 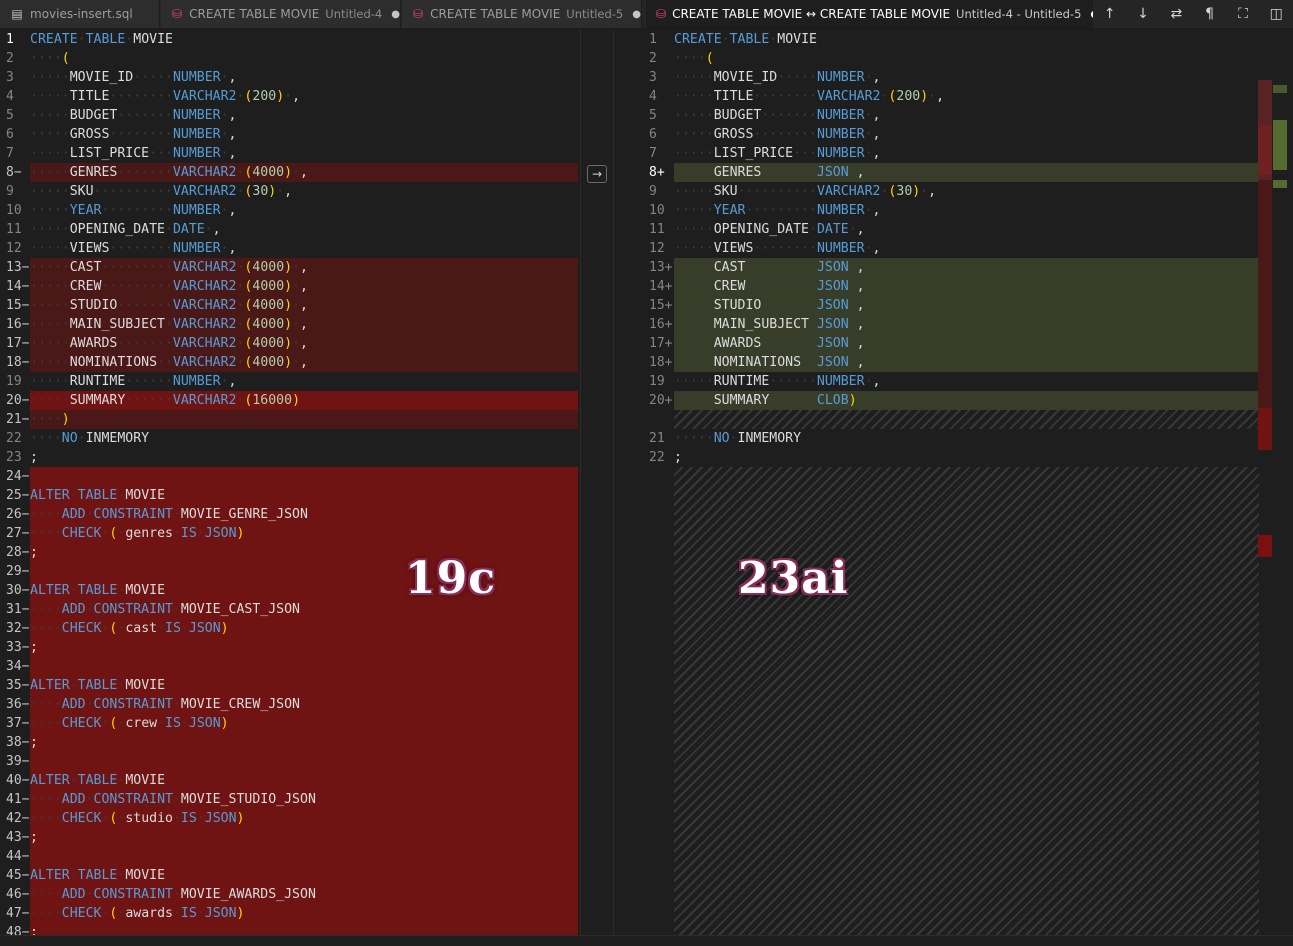 I want to click on previous-change-icon: ↑, so click(x=1110, y=14).